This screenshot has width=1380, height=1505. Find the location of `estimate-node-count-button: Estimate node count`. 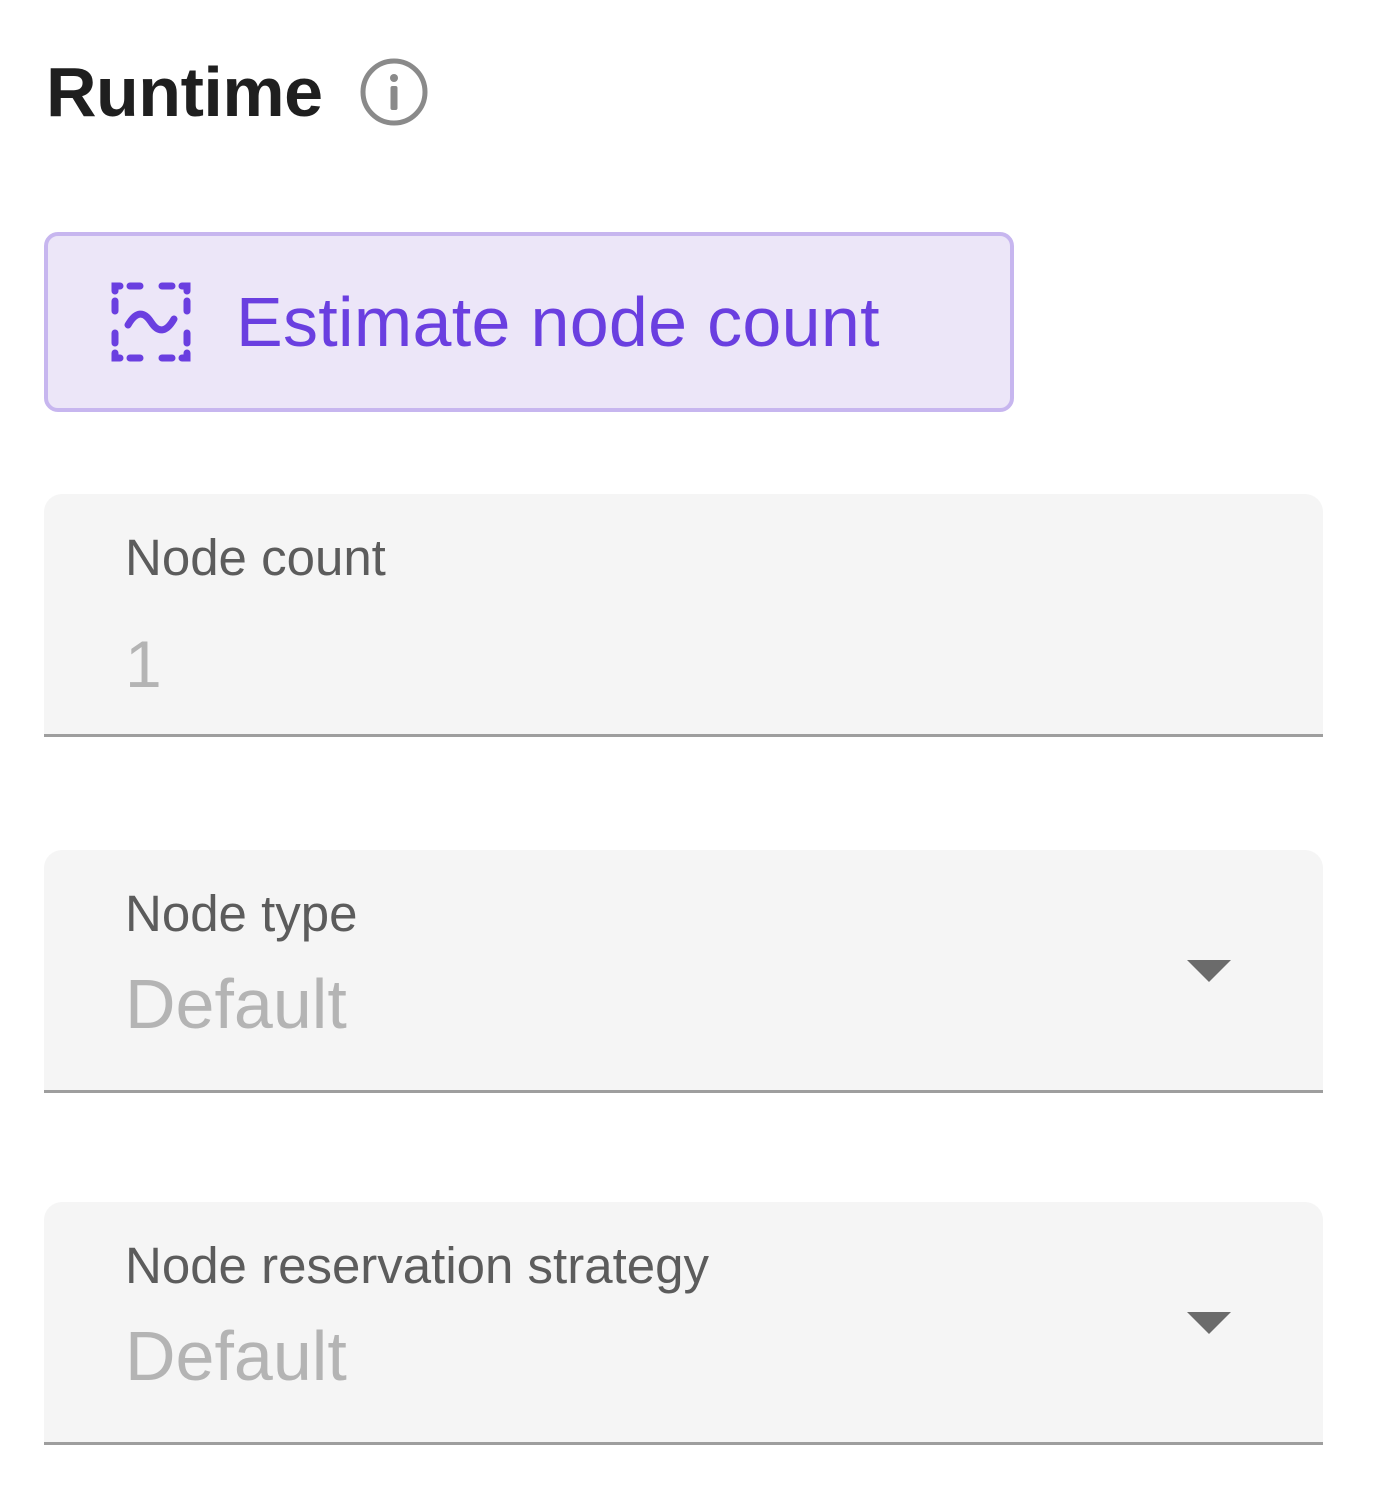

estimate-node-count-button: Estimate node count is located at coordinates (529, 322).